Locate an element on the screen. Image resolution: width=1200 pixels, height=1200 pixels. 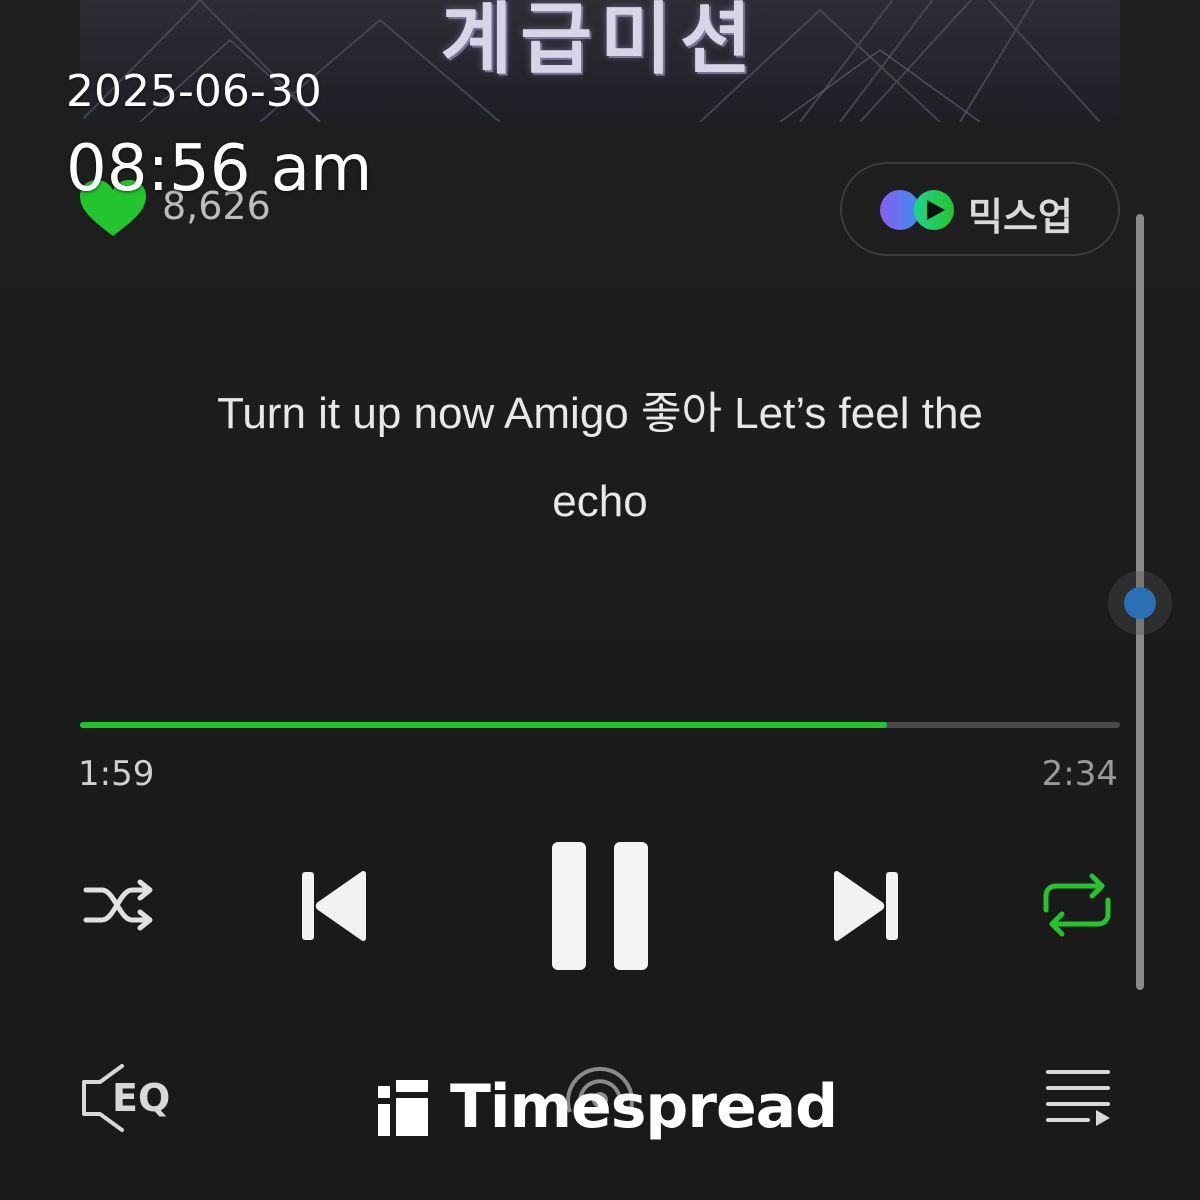
playlist-icon is located at coordinates (1078, 1098).